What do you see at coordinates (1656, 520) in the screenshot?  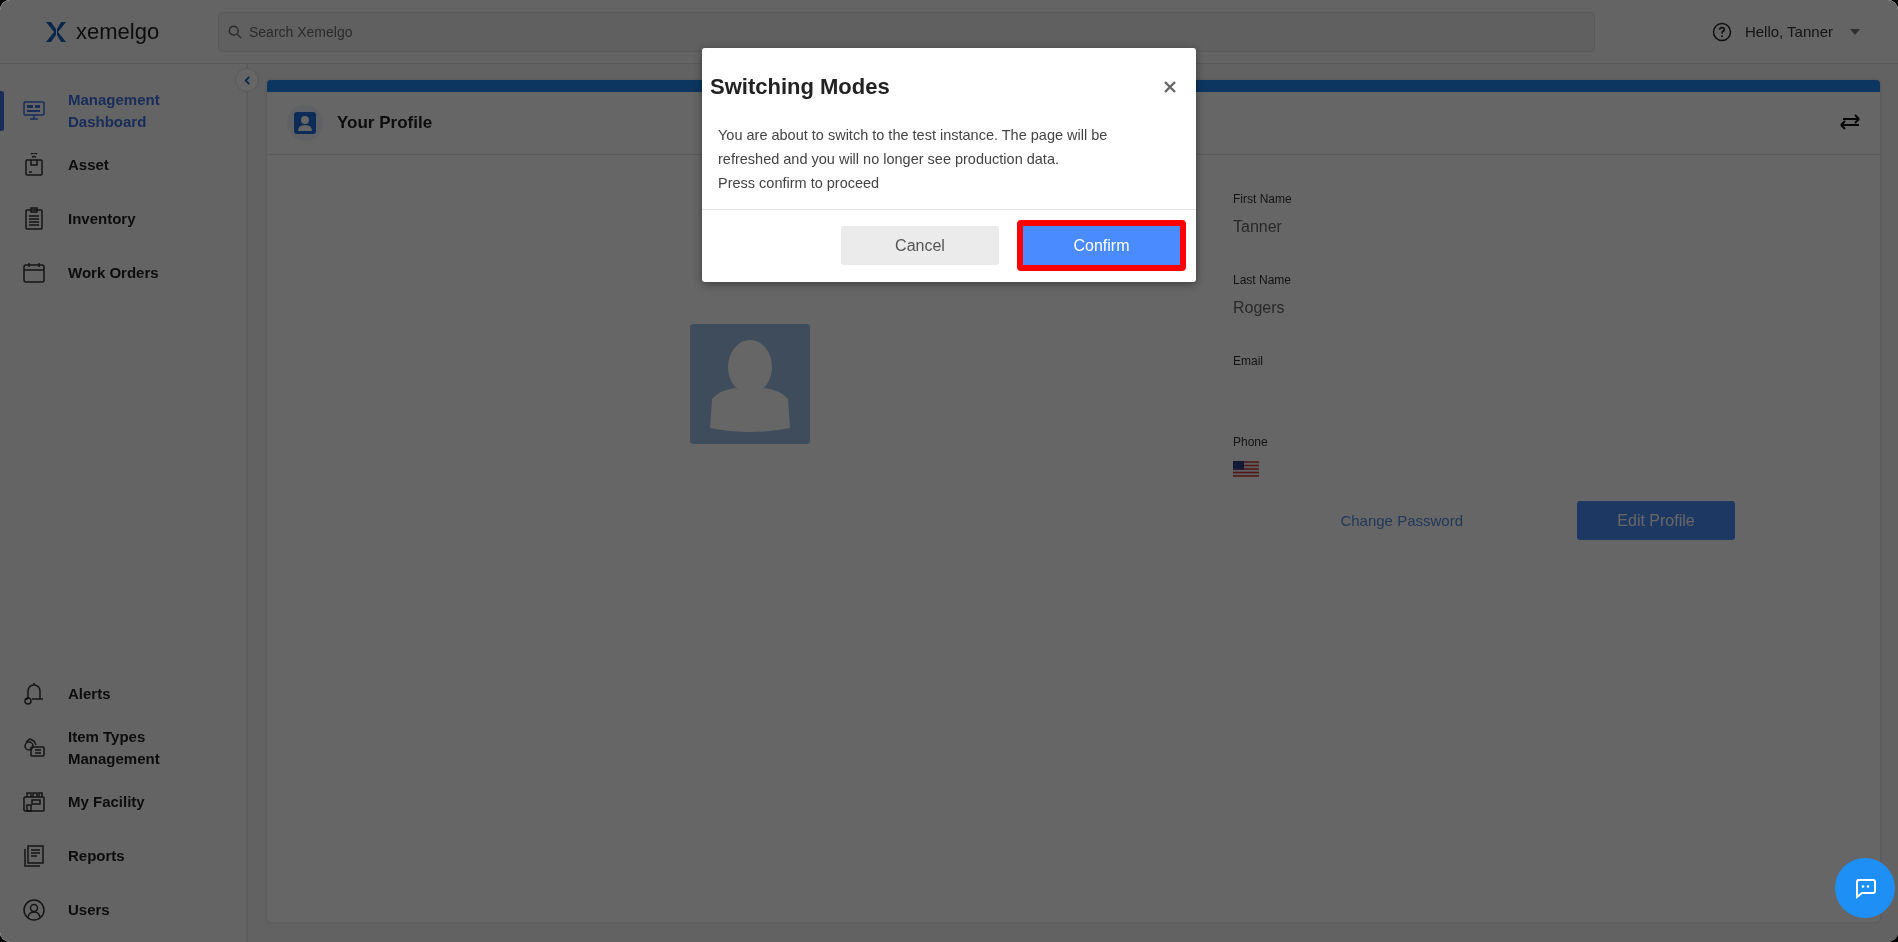 I see `edit-profile-button: Edit Profile` at bounding box center [1656, 520].